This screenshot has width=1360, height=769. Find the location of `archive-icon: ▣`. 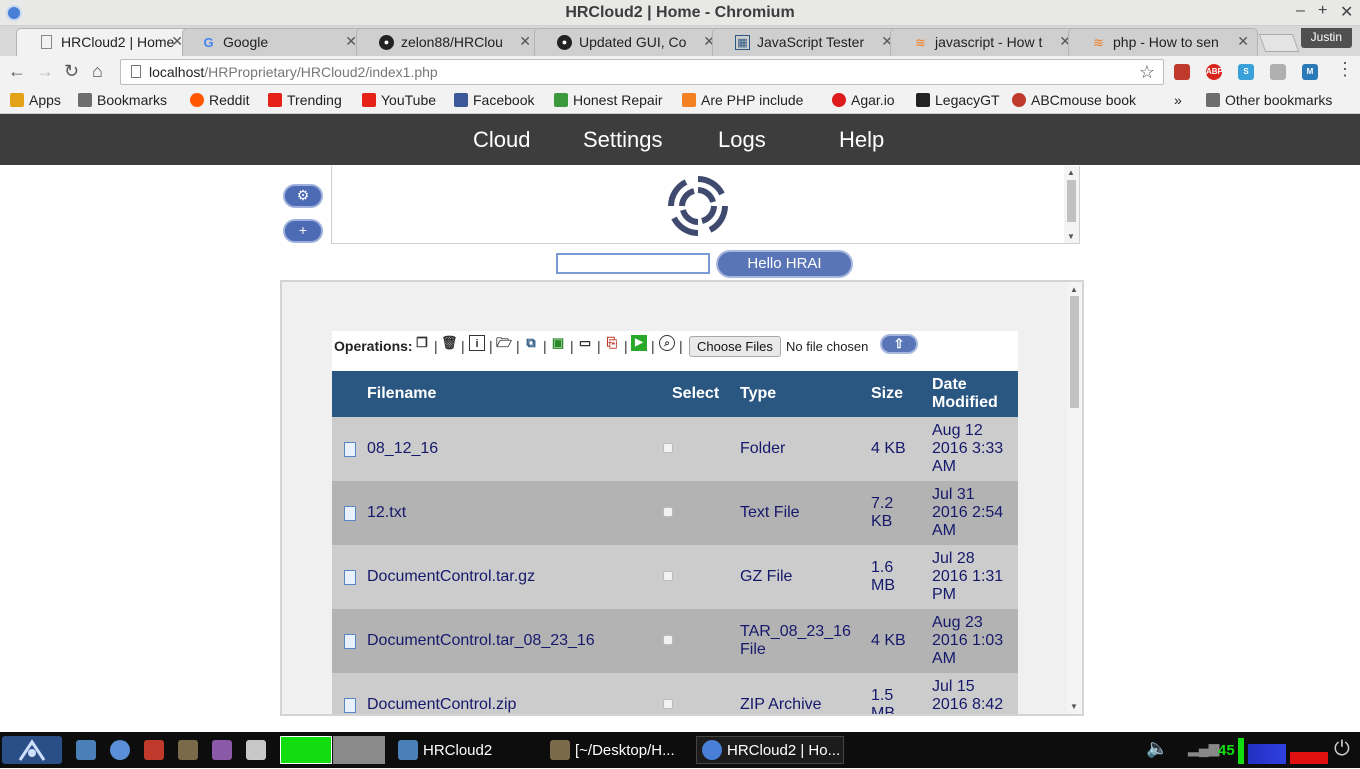

archive-icon: ▣ is located at coordinates (558, 343).